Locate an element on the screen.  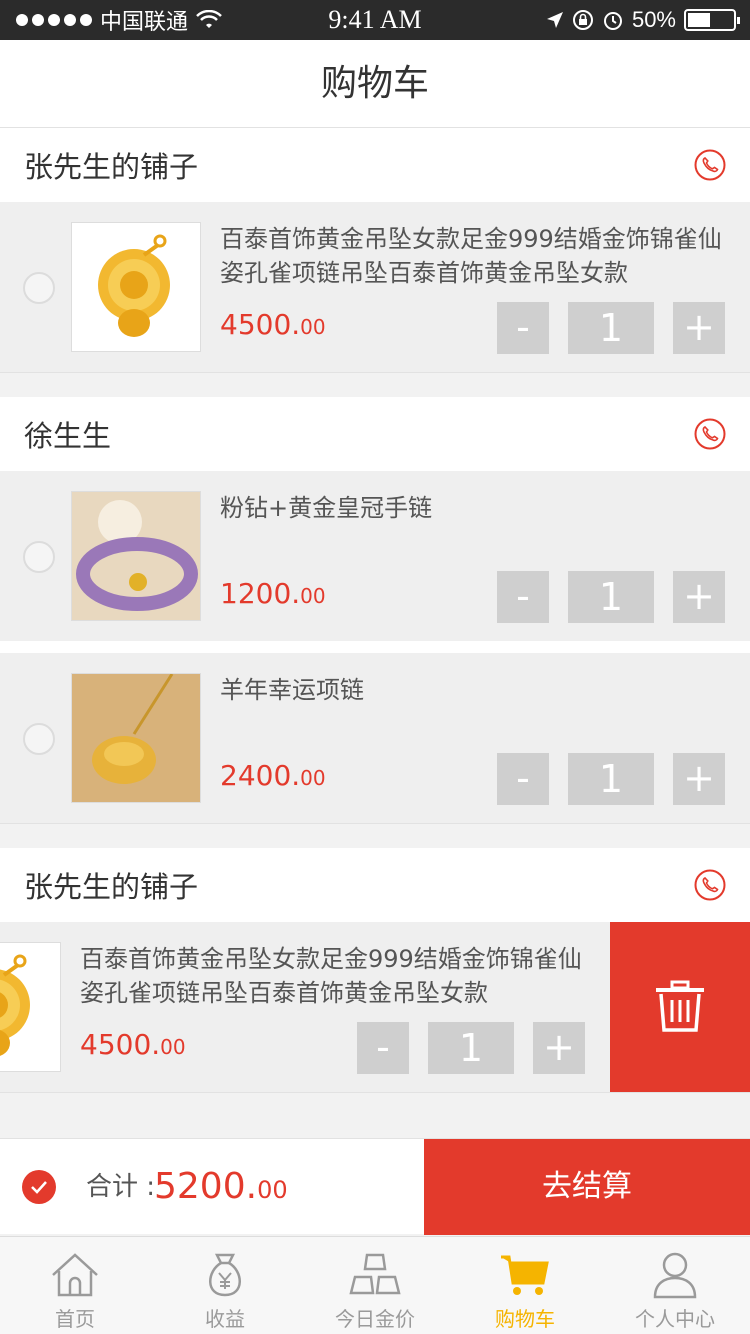
trash-icon is located at coordinates (680, 1006).